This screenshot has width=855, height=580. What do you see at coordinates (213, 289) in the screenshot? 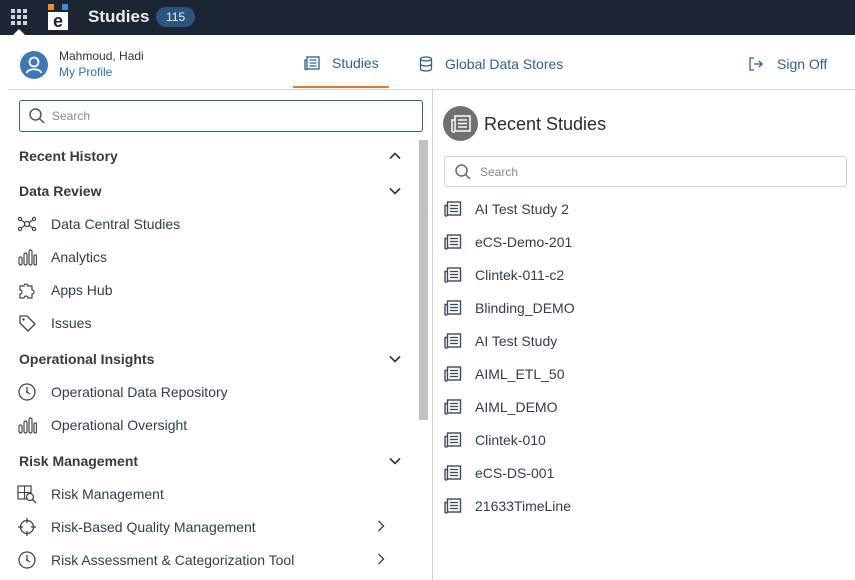
I see `nav-item-apps-hub: Apps Hub` at bounding box center [213, 289].